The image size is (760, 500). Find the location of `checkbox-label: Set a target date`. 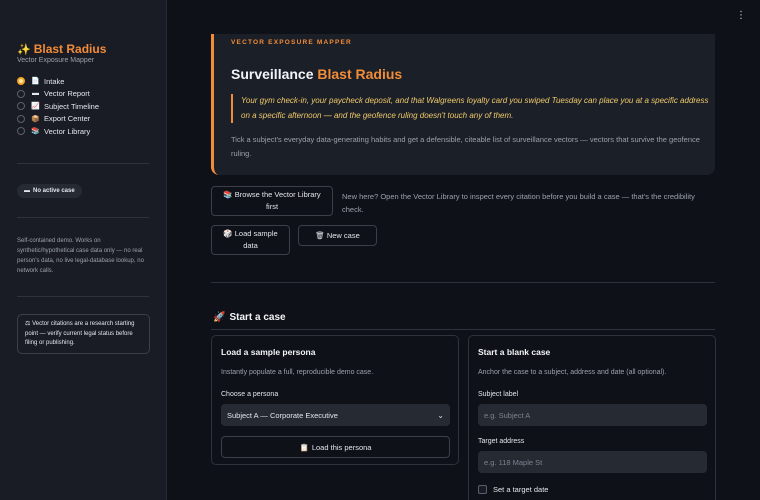

checkbox-label: Set a target date is located at coordinates (521, 489).